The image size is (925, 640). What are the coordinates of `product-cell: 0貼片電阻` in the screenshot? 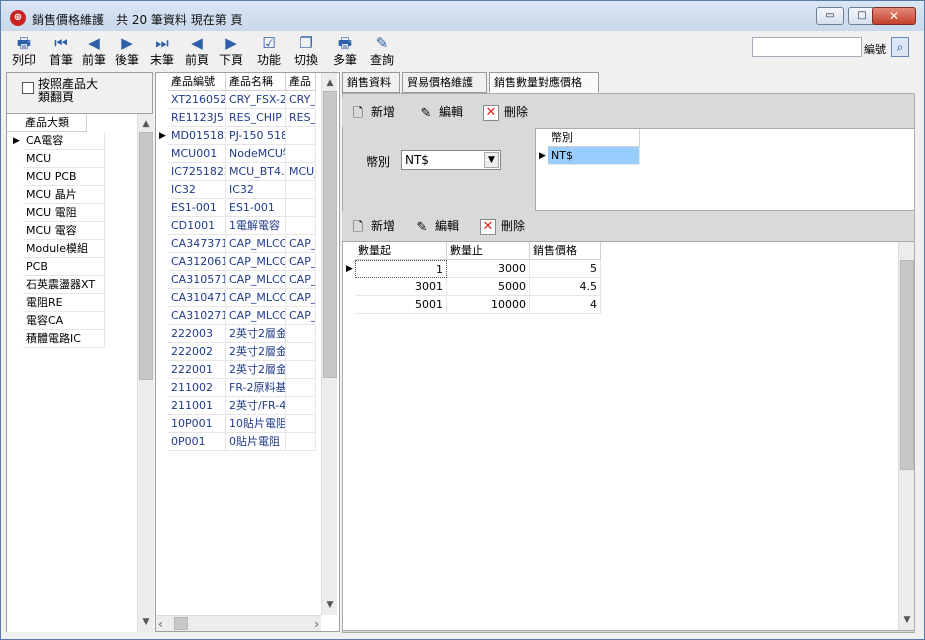 It's located at (256, 442).